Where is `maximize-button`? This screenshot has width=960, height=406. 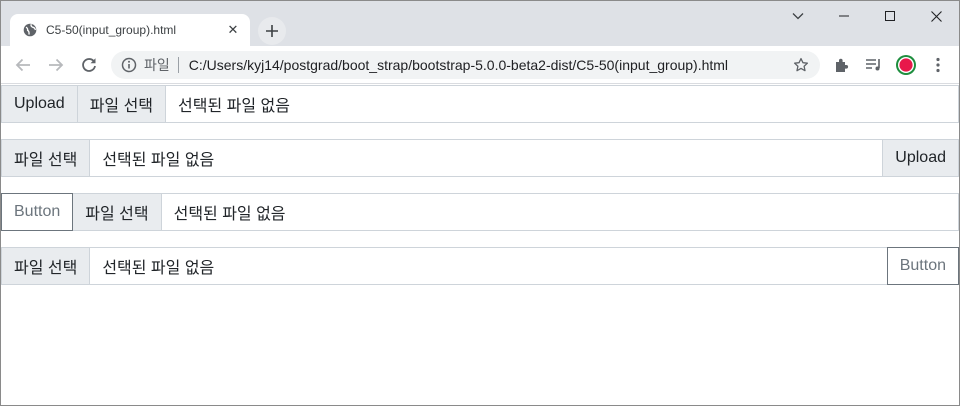
maximize-button is located at coordinates (890, 16).